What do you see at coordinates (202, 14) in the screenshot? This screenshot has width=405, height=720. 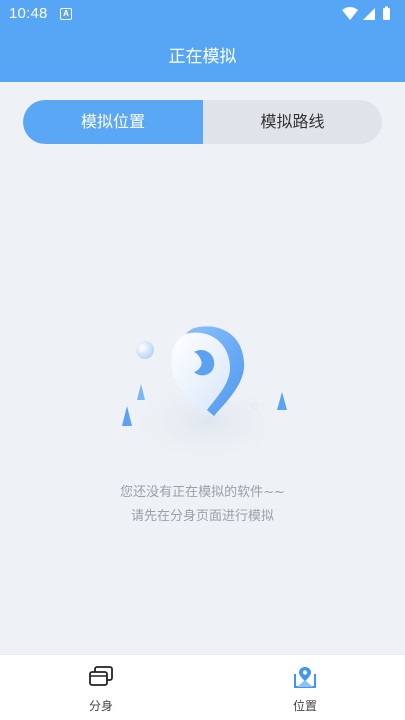 I see `status-bar: 10:48 A` at bounding box center [202, 14].